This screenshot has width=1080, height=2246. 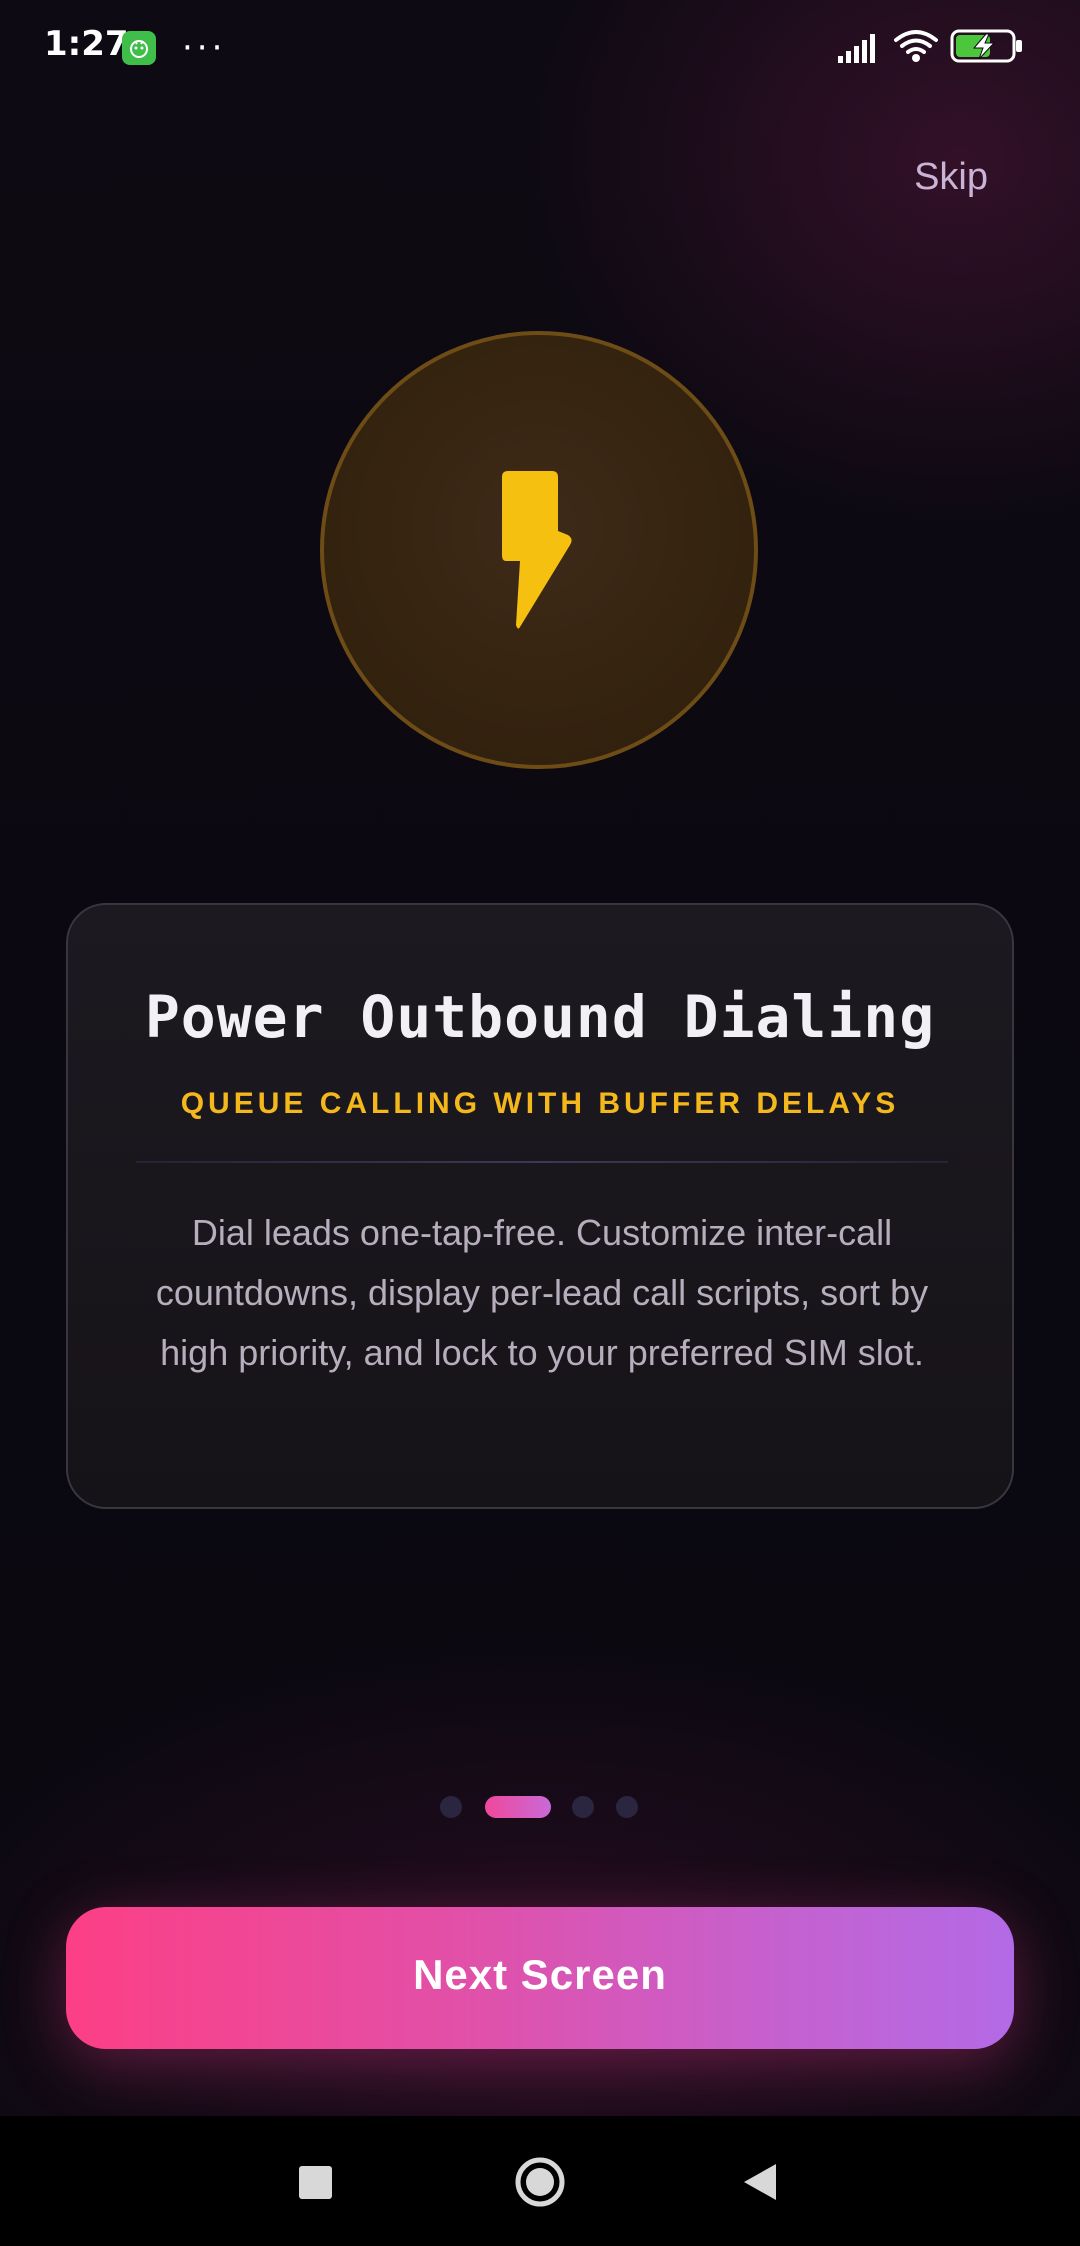 What do you see at coordinates (540, 1017) in the screenshot?
I see `feature-title: Power Outbound Dialing` at bounding box center [540, 1017].